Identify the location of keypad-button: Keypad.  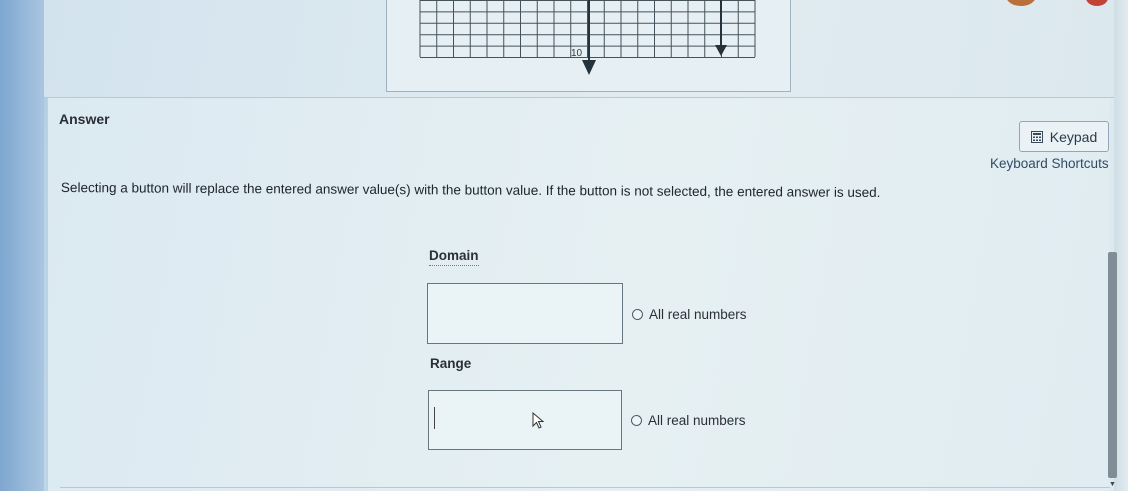
(1064, 136).